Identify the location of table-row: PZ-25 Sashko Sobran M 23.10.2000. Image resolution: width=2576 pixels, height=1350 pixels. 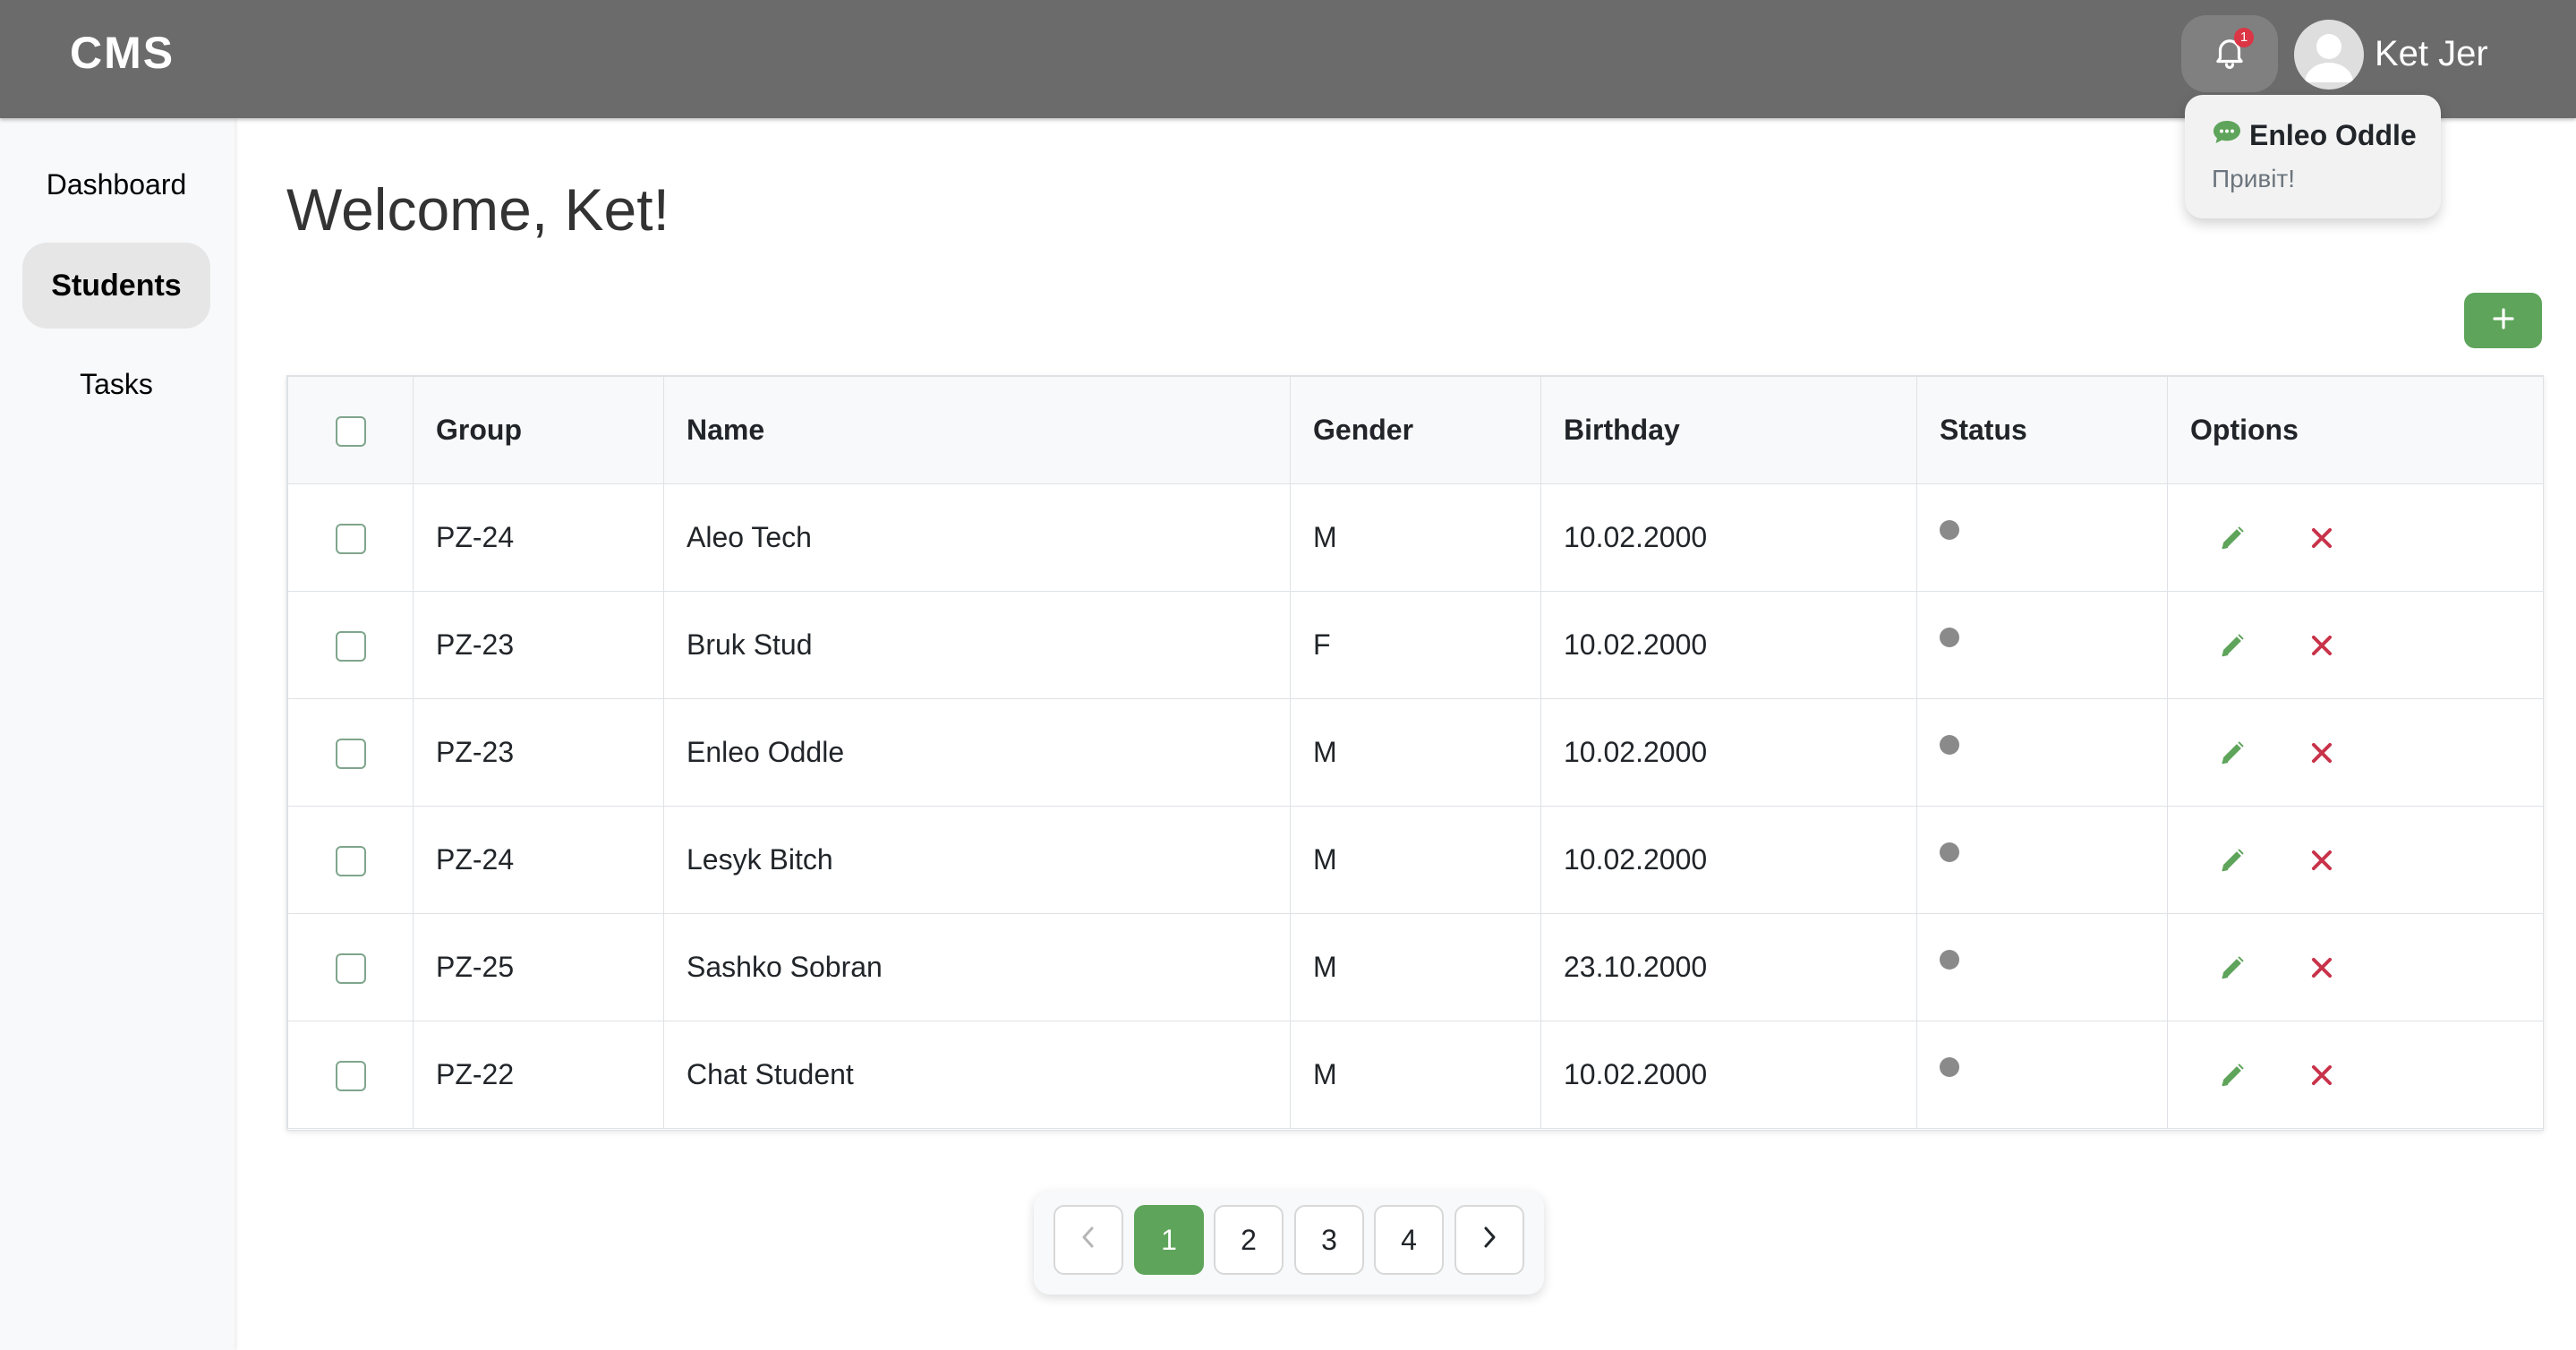
(1415, 967).